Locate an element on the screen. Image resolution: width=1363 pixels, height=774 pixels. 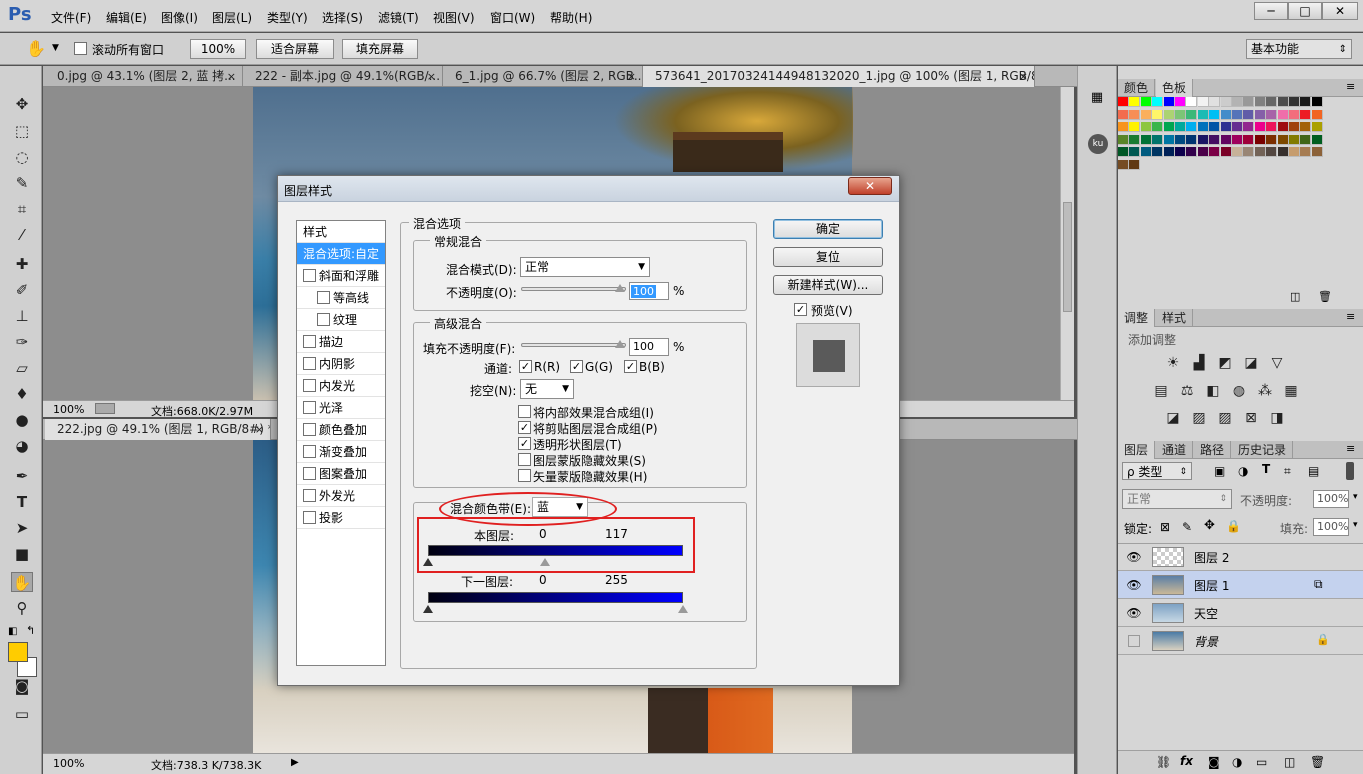
menu-view: 视图(V) is located at coordinates (454, 17).